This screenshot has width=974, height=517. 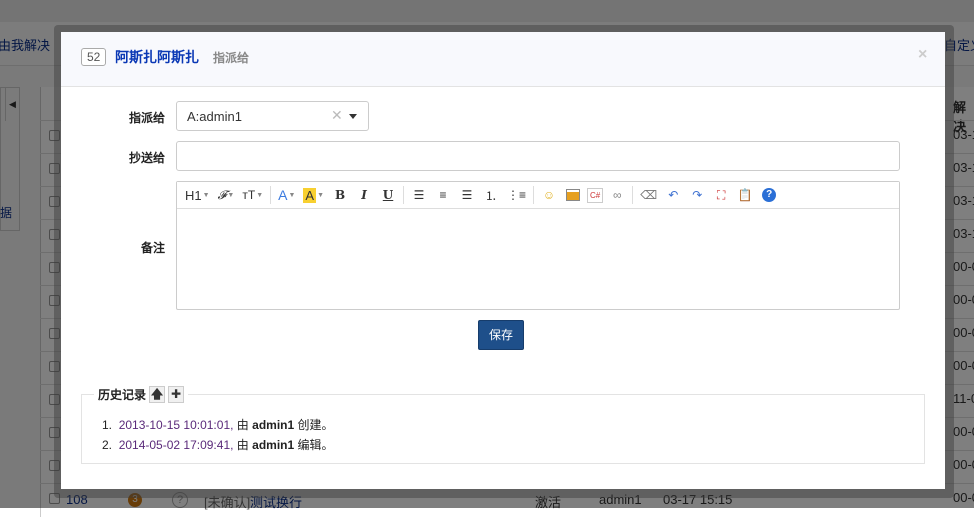 I want to click on align-left-icon: ☰, so click(x=419, y=195).